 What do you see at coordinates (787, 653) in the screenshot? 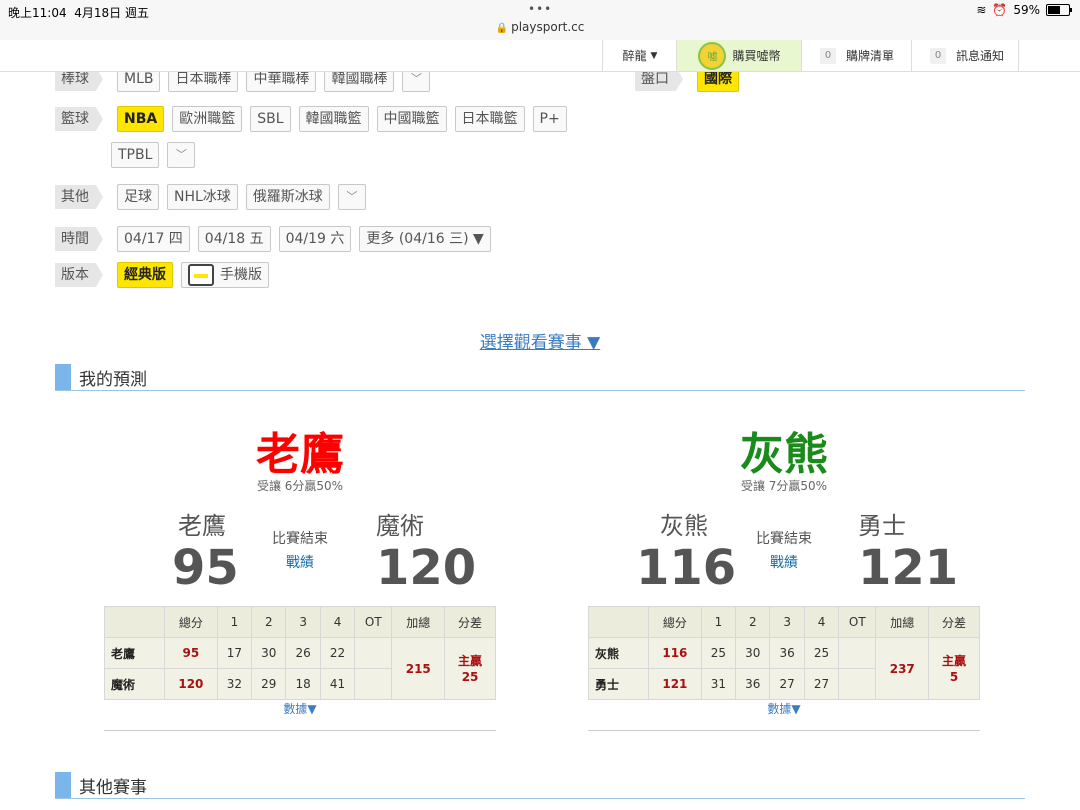
I see `row-q3: 36` at bounding box center [787, 653].